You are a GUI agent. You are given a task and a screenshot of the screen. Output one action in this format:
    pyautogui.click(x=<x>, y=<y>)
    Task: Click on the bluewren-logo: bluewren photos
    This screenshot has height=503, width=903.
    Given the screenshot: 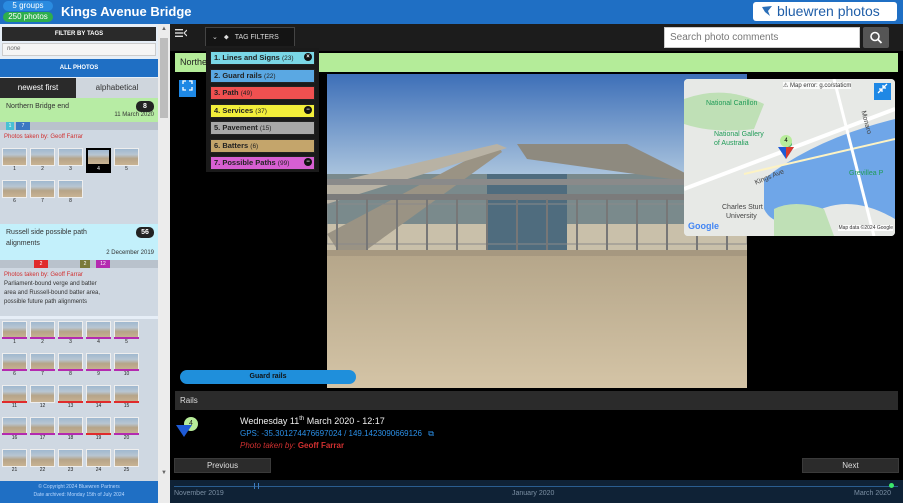 What is the action you would take?
    pyautogui.click(x=825, y=11)
    